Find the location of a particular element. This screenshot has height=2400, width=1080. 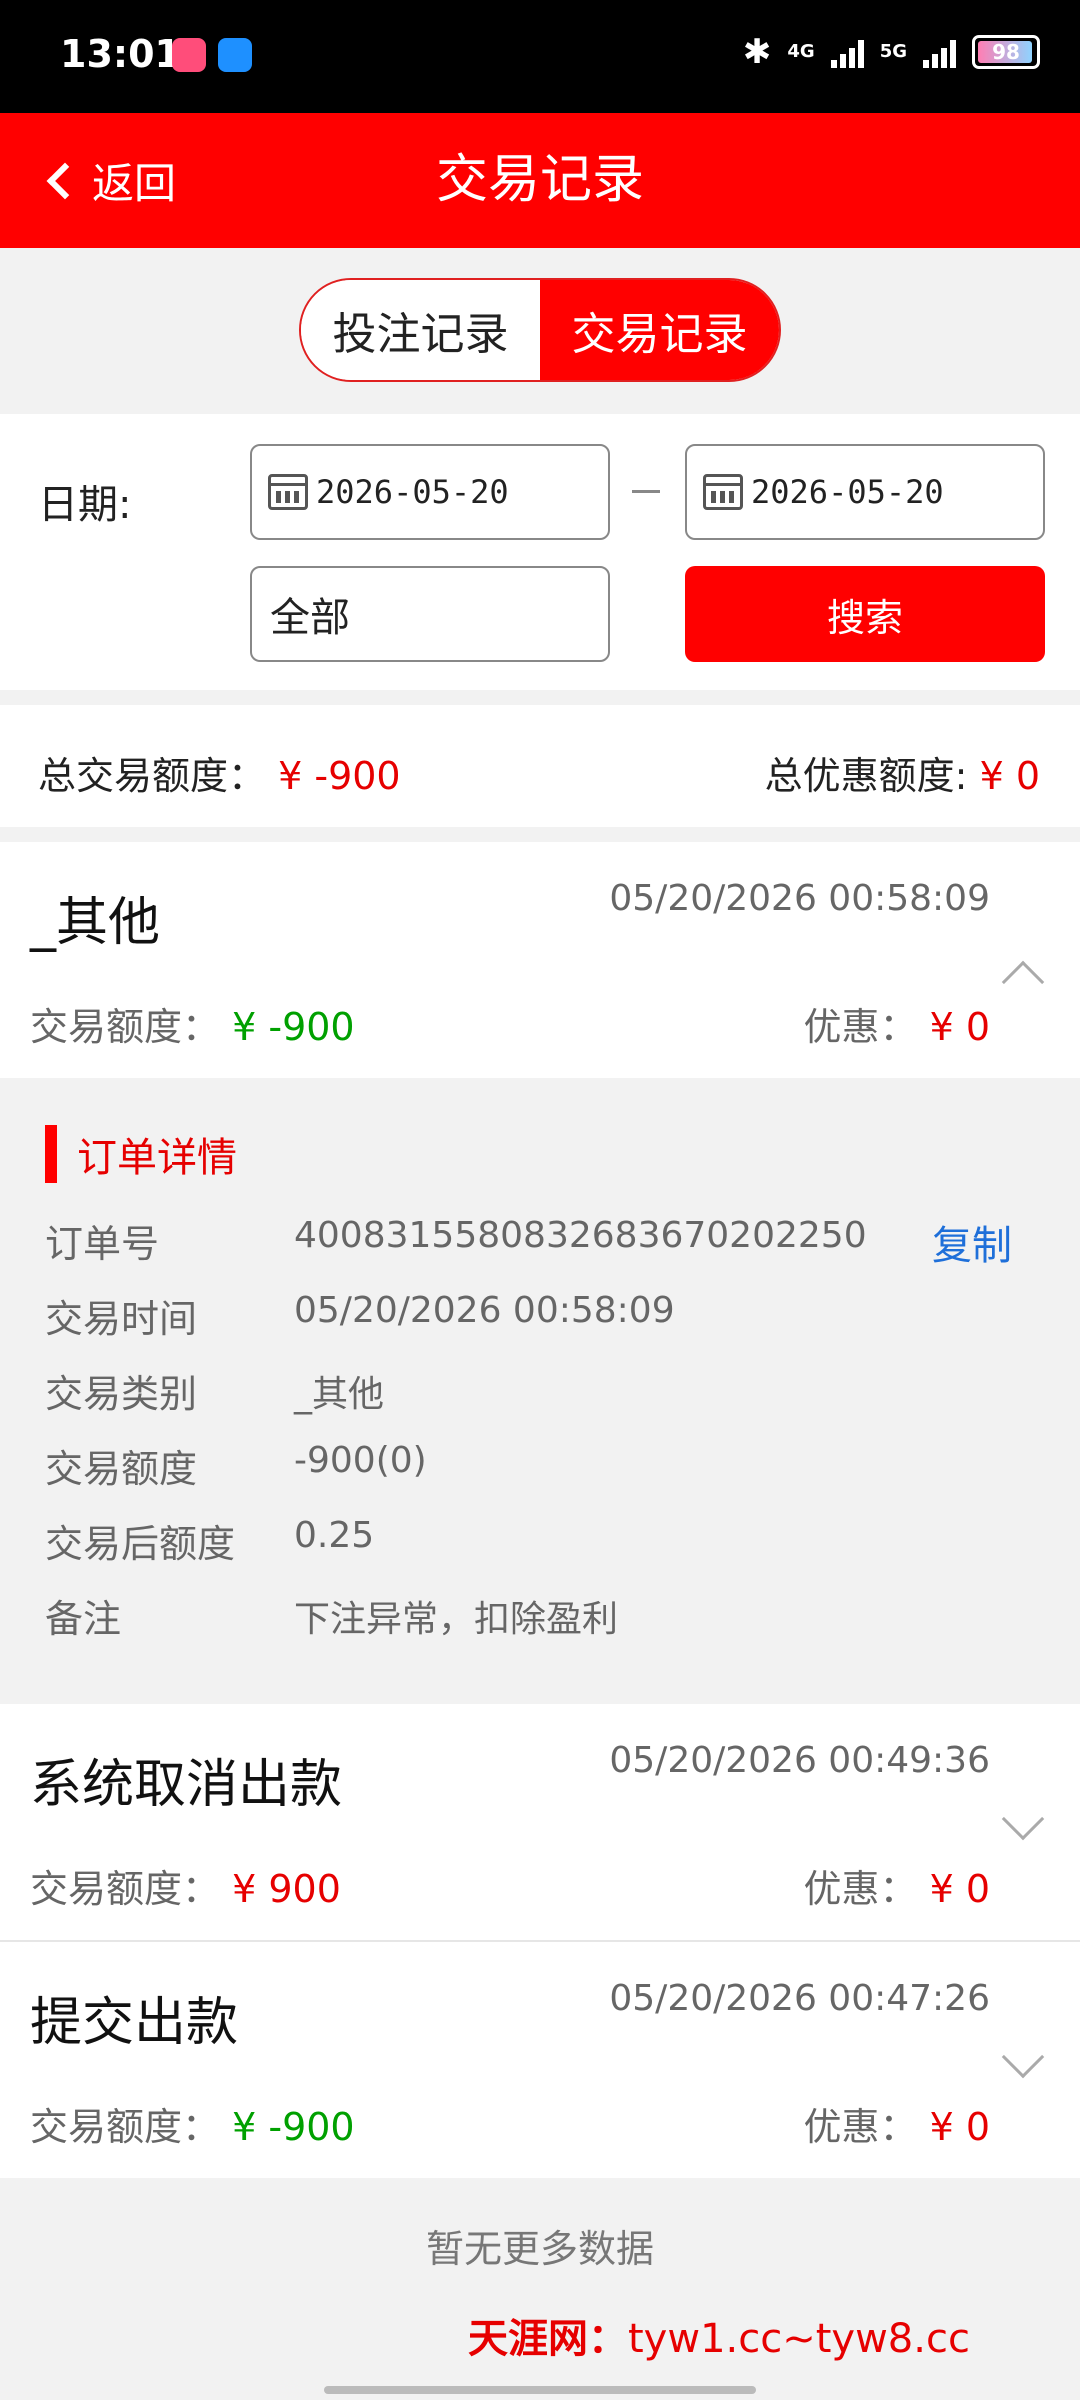

detail-label: 备注 is located at coordinates (83, 1619).